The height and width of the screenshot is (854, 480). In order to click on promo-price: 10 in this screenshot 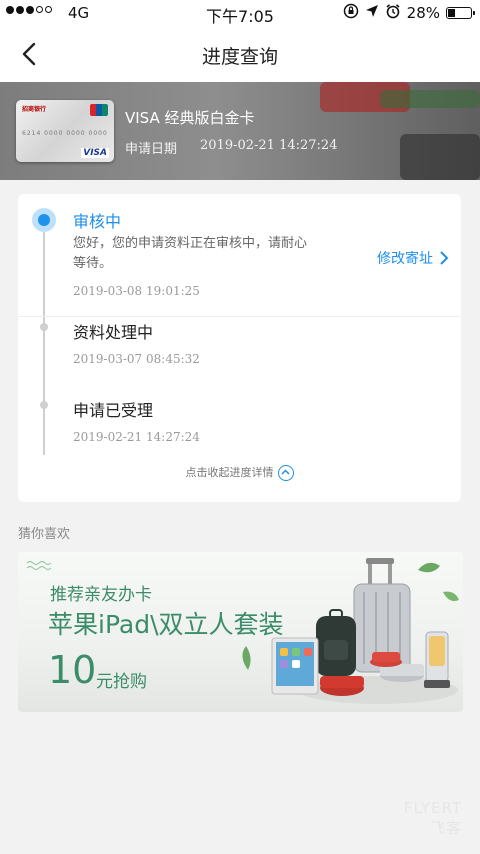, I will do `click(72, 670)`.